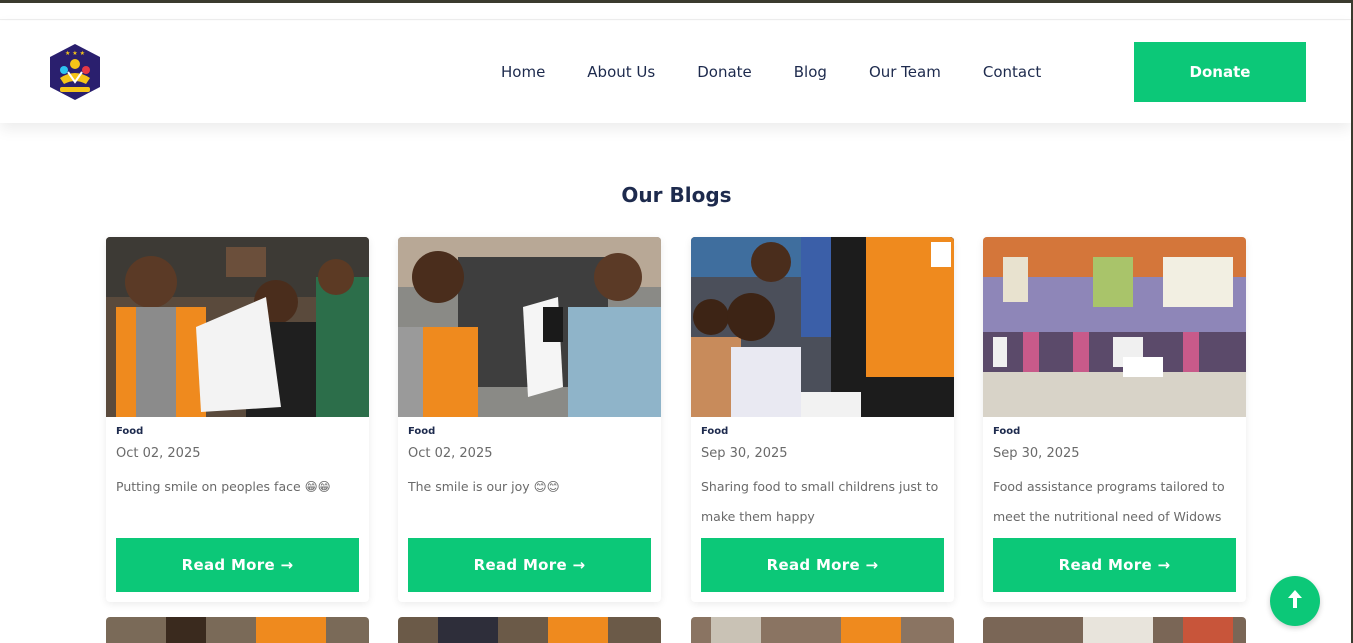 The height and width of the screenshot is (643, 1353). I want to click on section-title: Our Blogs, so click(676, 195).